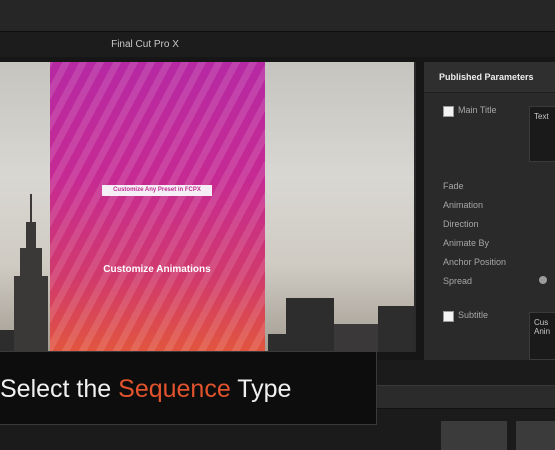 This screenshot has height=450, width=555. Describe the element at coordinates (59, 389) in the screenshot. I see `caption-prefix: Select the` at that location.